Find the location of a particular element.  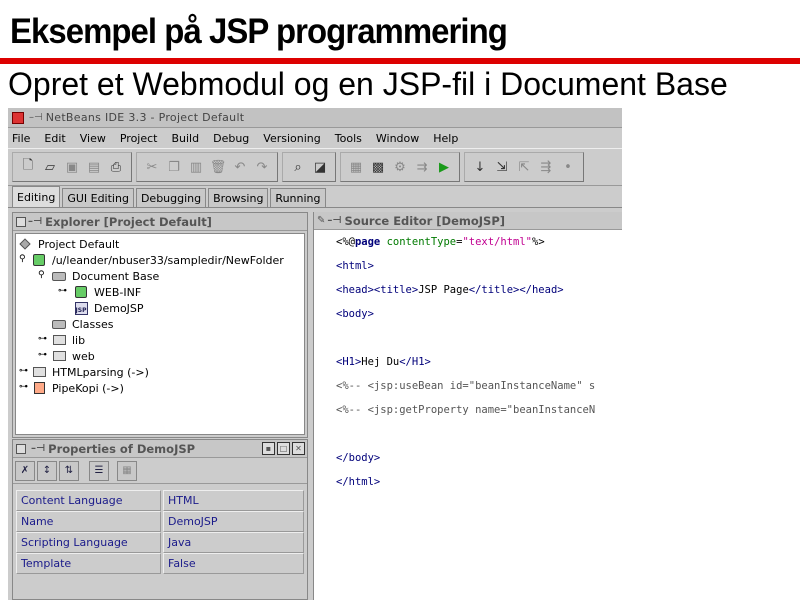

redo-icon: ↷ is located at coordinates (262, 167).